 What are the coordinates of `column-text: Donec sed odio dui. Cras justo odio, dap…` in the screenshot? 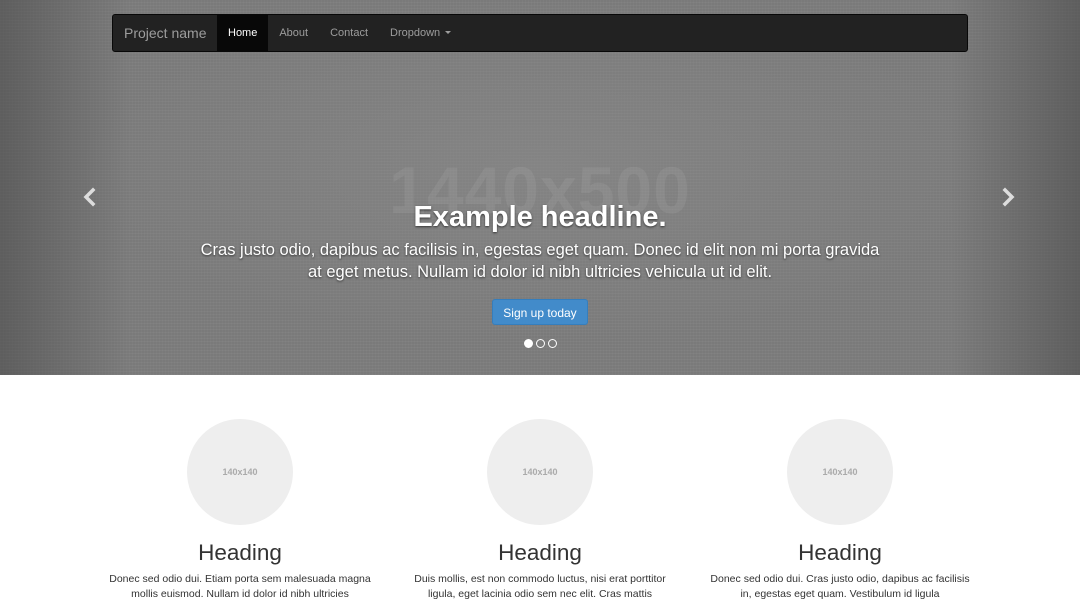 It's located at (840, 586).